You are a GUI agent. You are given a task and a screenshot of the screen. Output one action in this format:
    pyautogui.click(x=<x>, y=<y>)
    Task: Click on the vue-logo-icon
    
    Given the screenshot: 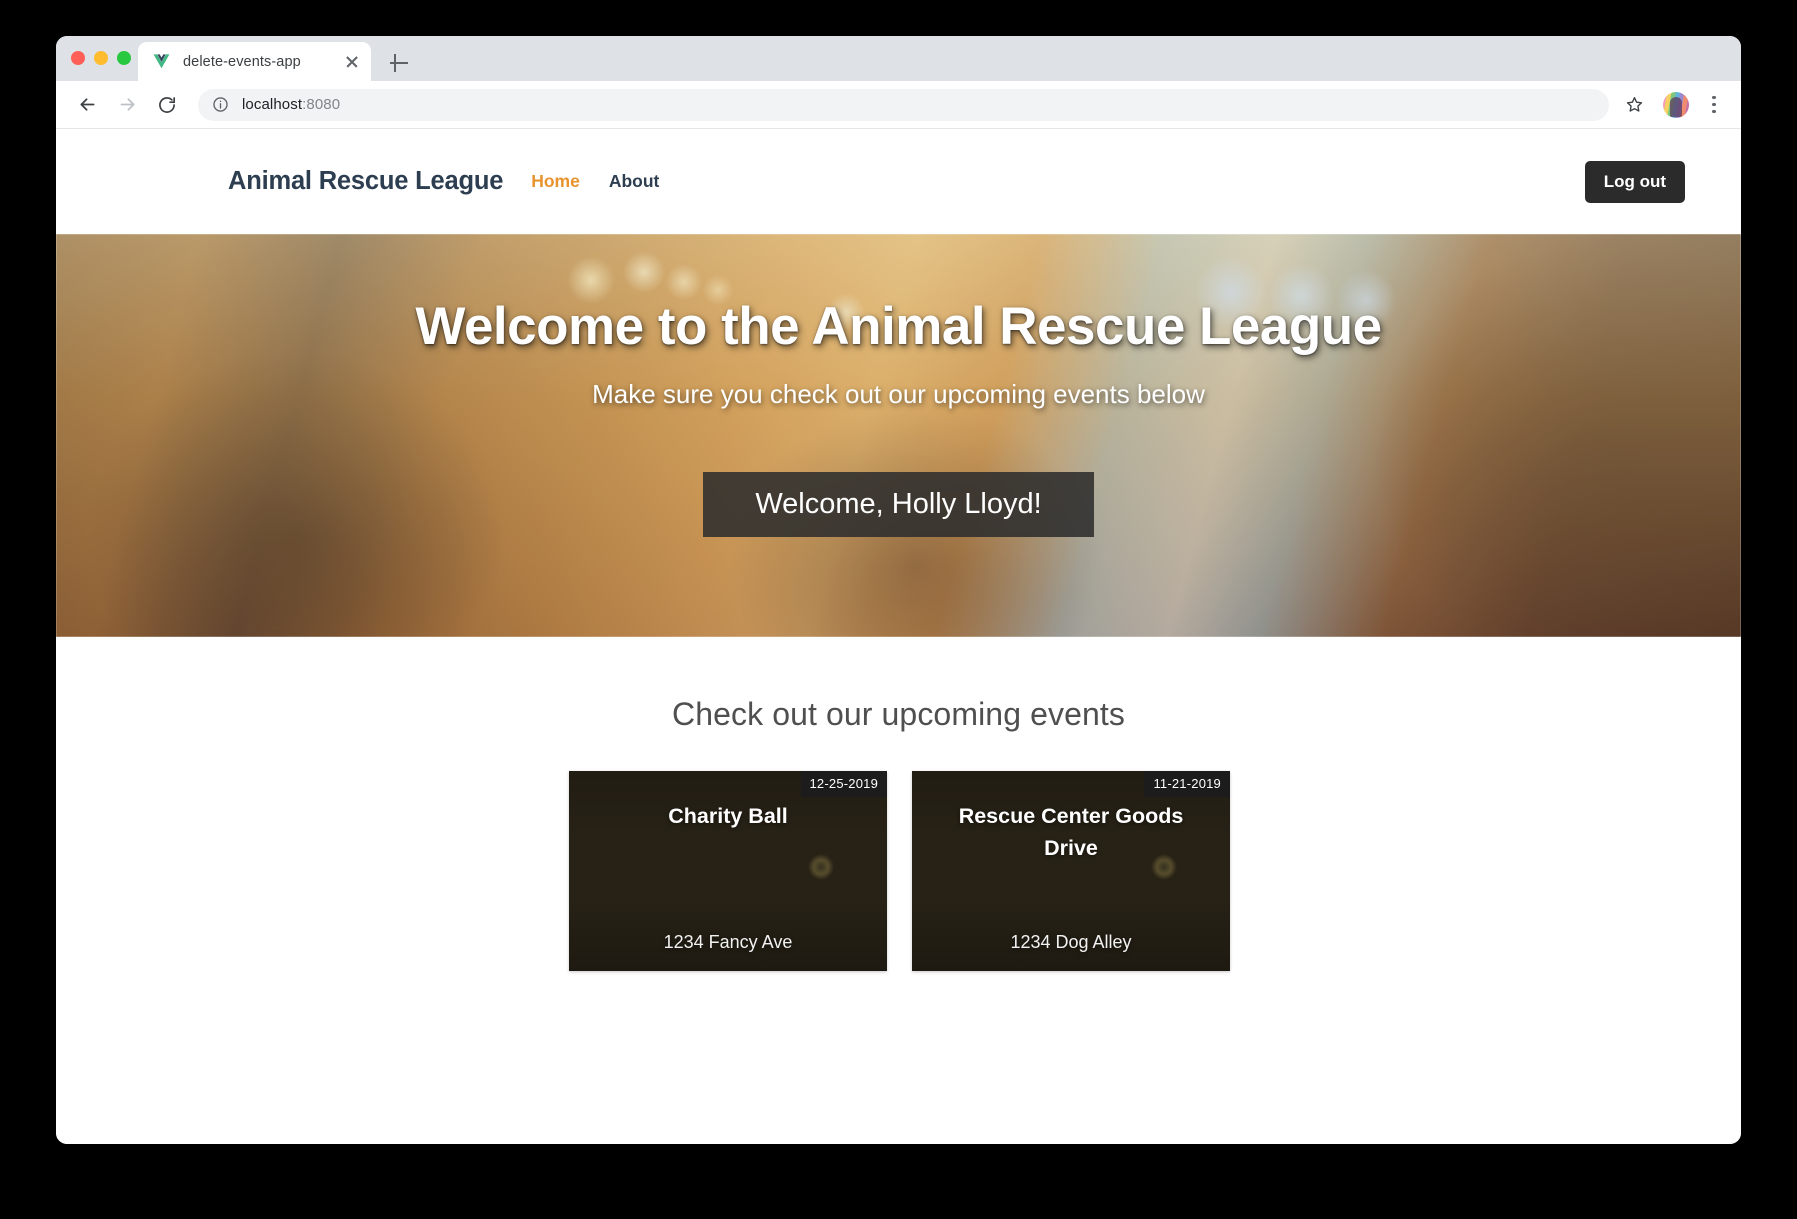 What is the action you would take?
    pyautogui.click(x=161, y=61)
    